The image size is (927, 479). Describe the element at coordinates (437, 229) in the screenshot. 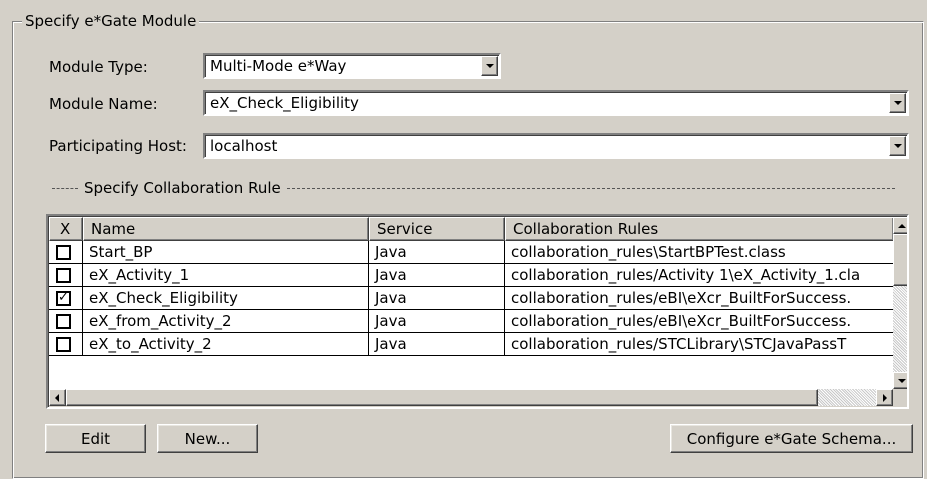

I see `column-header-service: Service` at that location.